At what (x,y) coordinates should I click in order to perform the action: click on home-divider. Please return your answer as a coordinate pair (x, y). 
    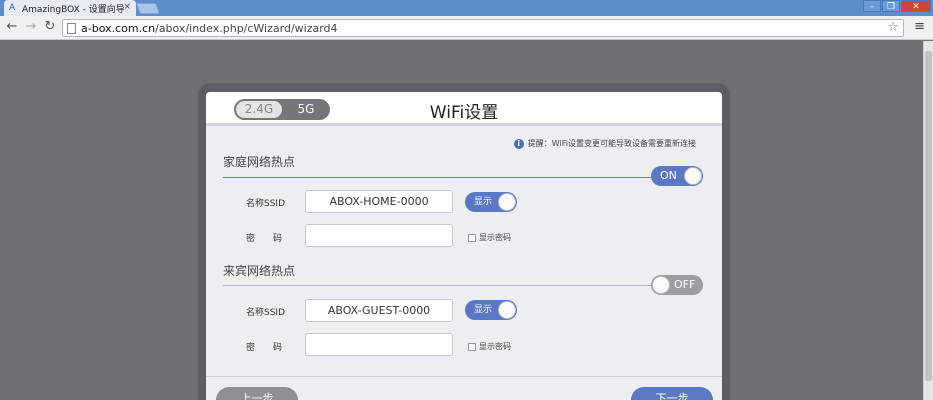
    Looking at the image, I should click on (443, 177).